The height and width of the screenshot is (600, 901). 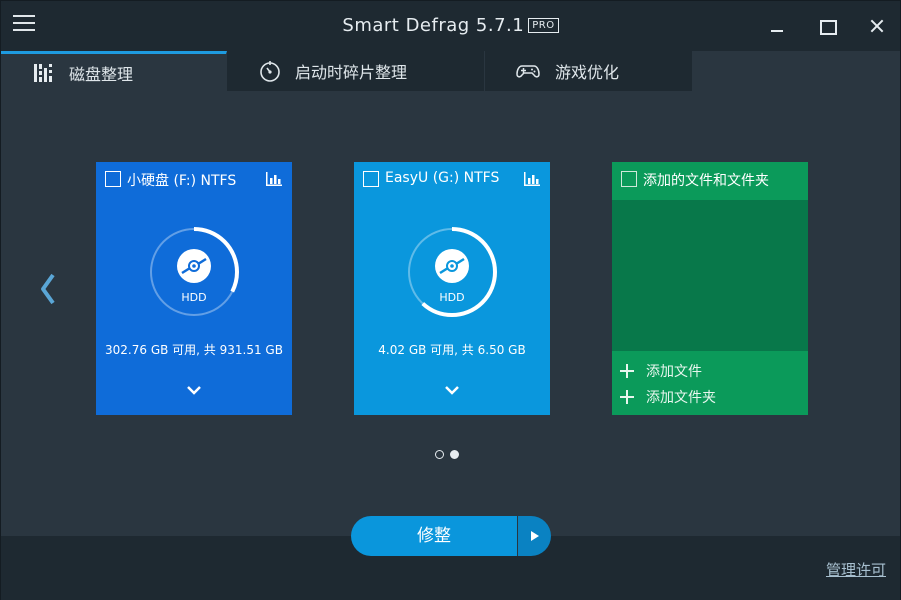 I want to click on tab-label: 游戏优化, so click(x=587, y=72).